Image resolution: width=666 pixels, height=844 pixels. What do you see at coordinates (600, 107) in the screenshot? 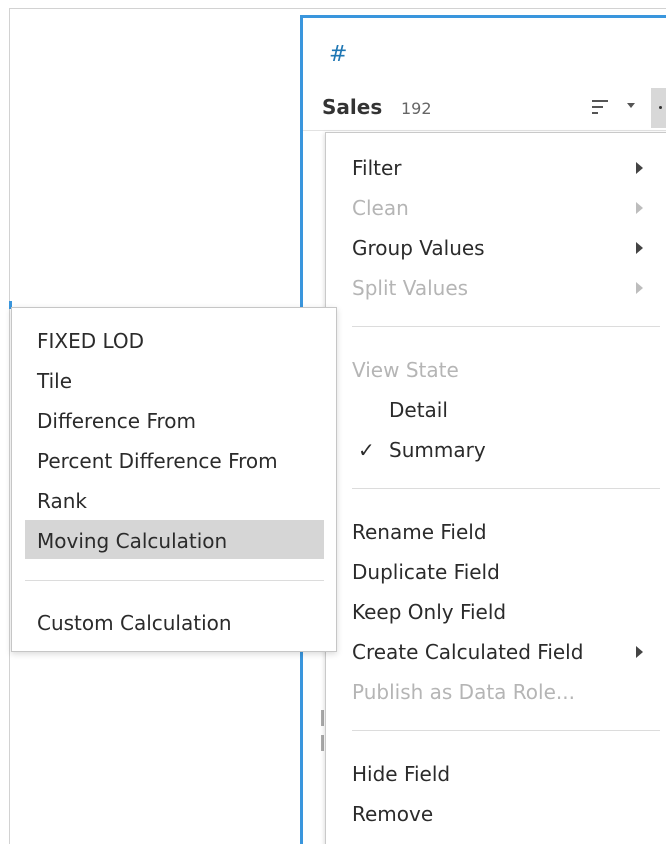
I see `sort-icon` at bounding box center [600, 107].